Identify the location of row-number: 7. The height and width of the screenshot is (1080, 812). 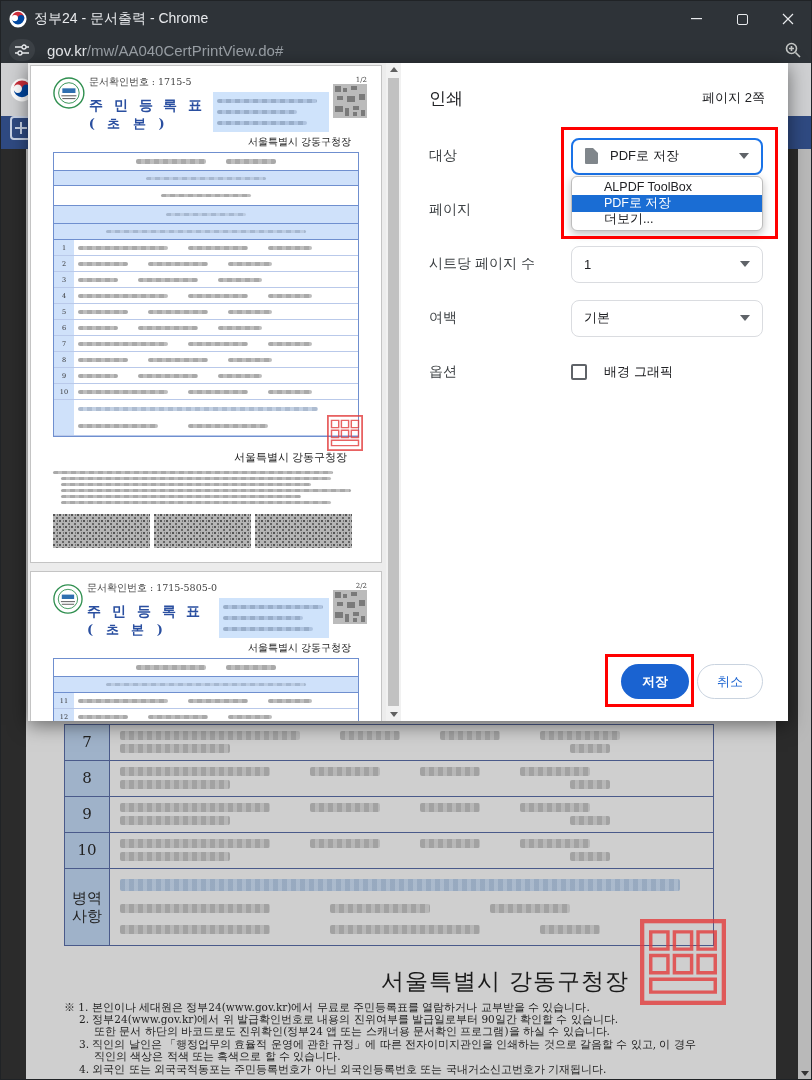
(87, 742).